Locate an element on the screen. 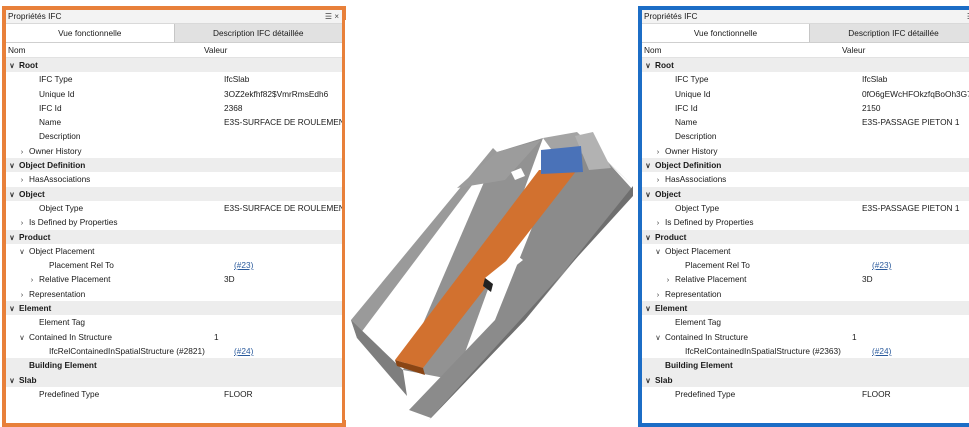 Image resolution: width=969 pixels, height=427 pixels. property-row: Object Type E3S-PASSAGE PIETON 1 is located at coordinates (805, 208).